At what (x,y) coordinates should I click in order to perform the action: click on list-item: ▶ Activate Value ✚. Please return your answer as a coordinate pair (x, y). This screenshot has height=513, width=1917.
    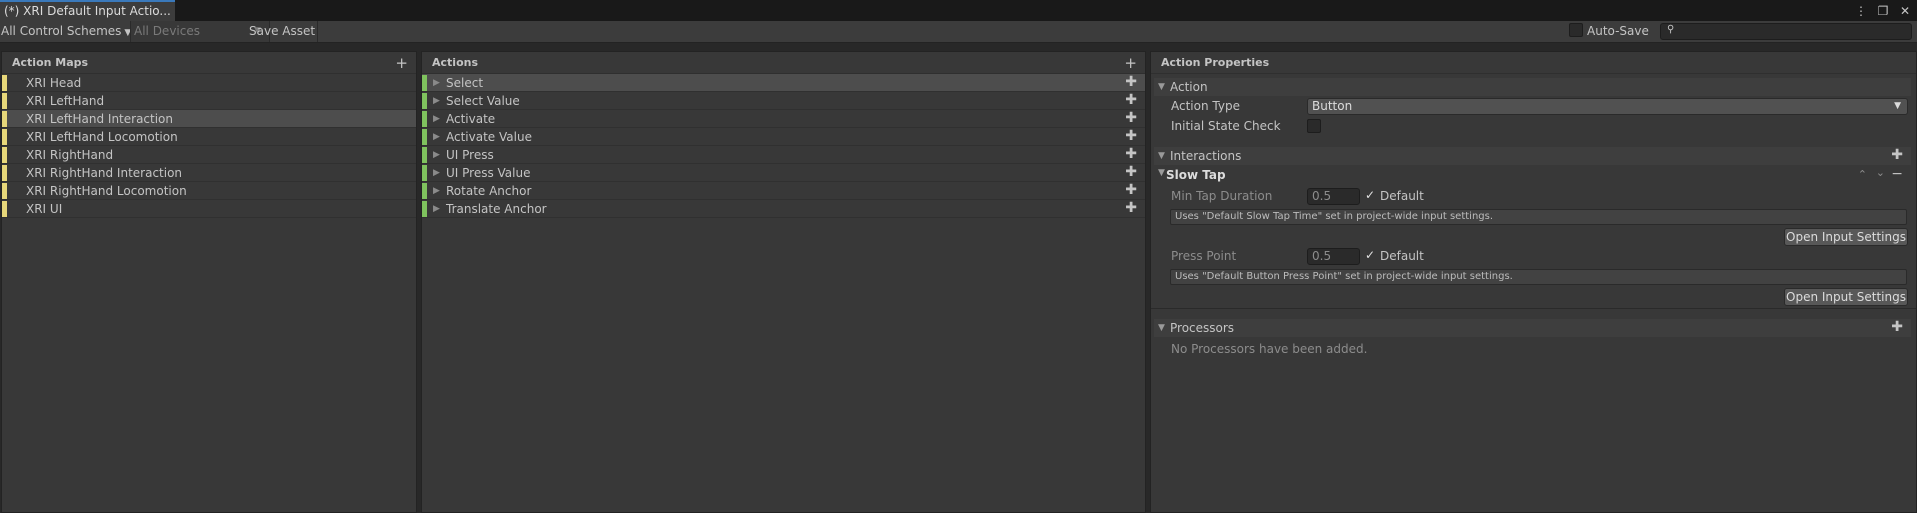
    Looking at the image, I should click on (783, 137).